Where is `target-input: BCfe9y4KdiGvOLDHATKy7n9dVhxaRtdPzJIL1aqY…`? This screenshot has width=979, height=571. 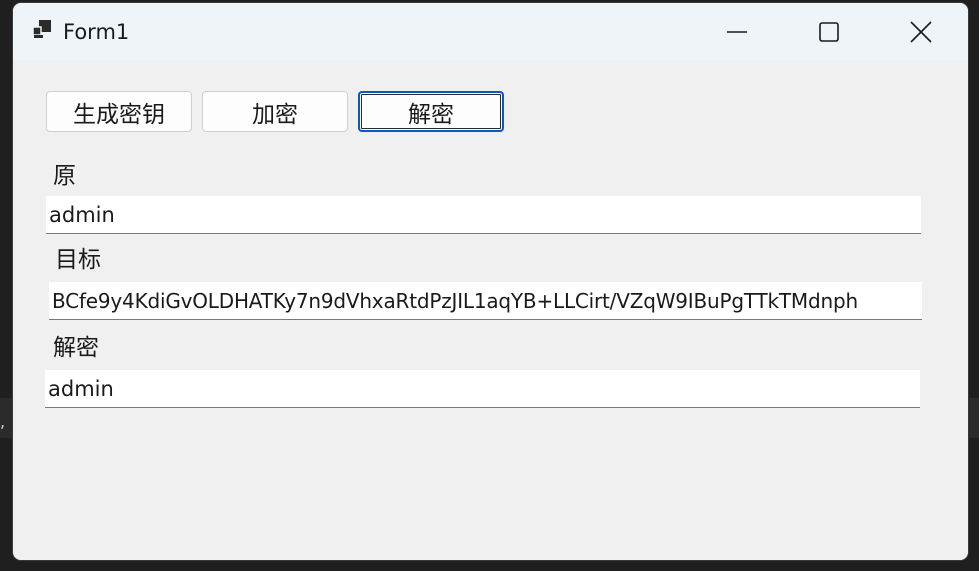 target-input: BCfe9y4KdiGvOLDHATKy7n9dVhxaRtdPzJIL1aqY… is located at coordinates (485, 301).